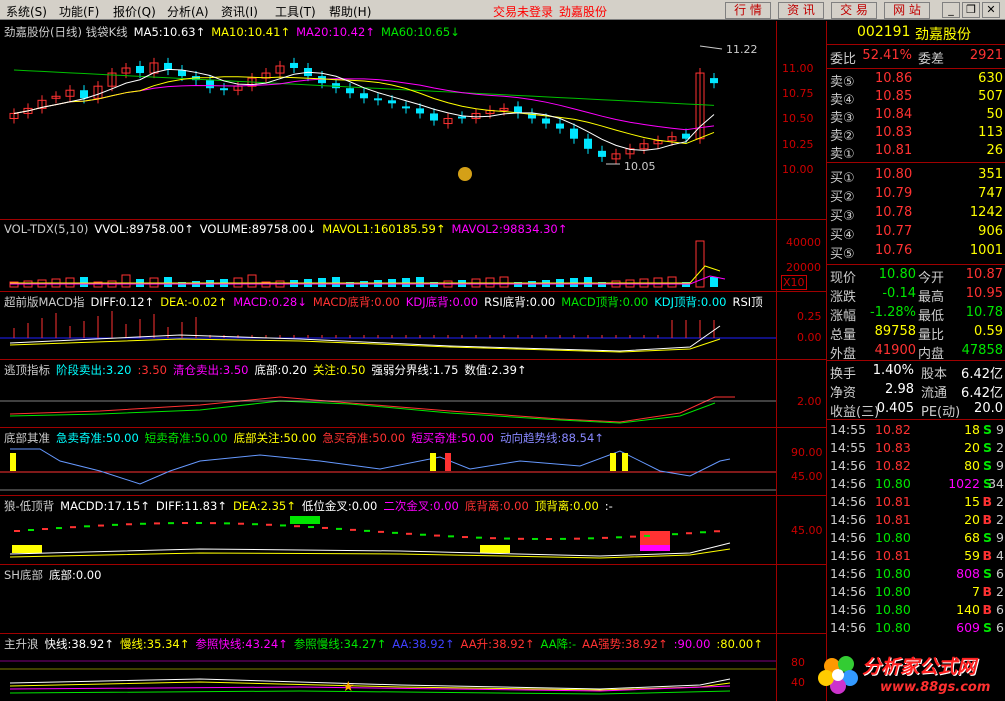 The image size is (1005, 701). What do you see at coordinates (916, 575) in the screenshot?
I see `tick-row: 14:56 10.80 808 S 6` at bounding box center [916, 575].